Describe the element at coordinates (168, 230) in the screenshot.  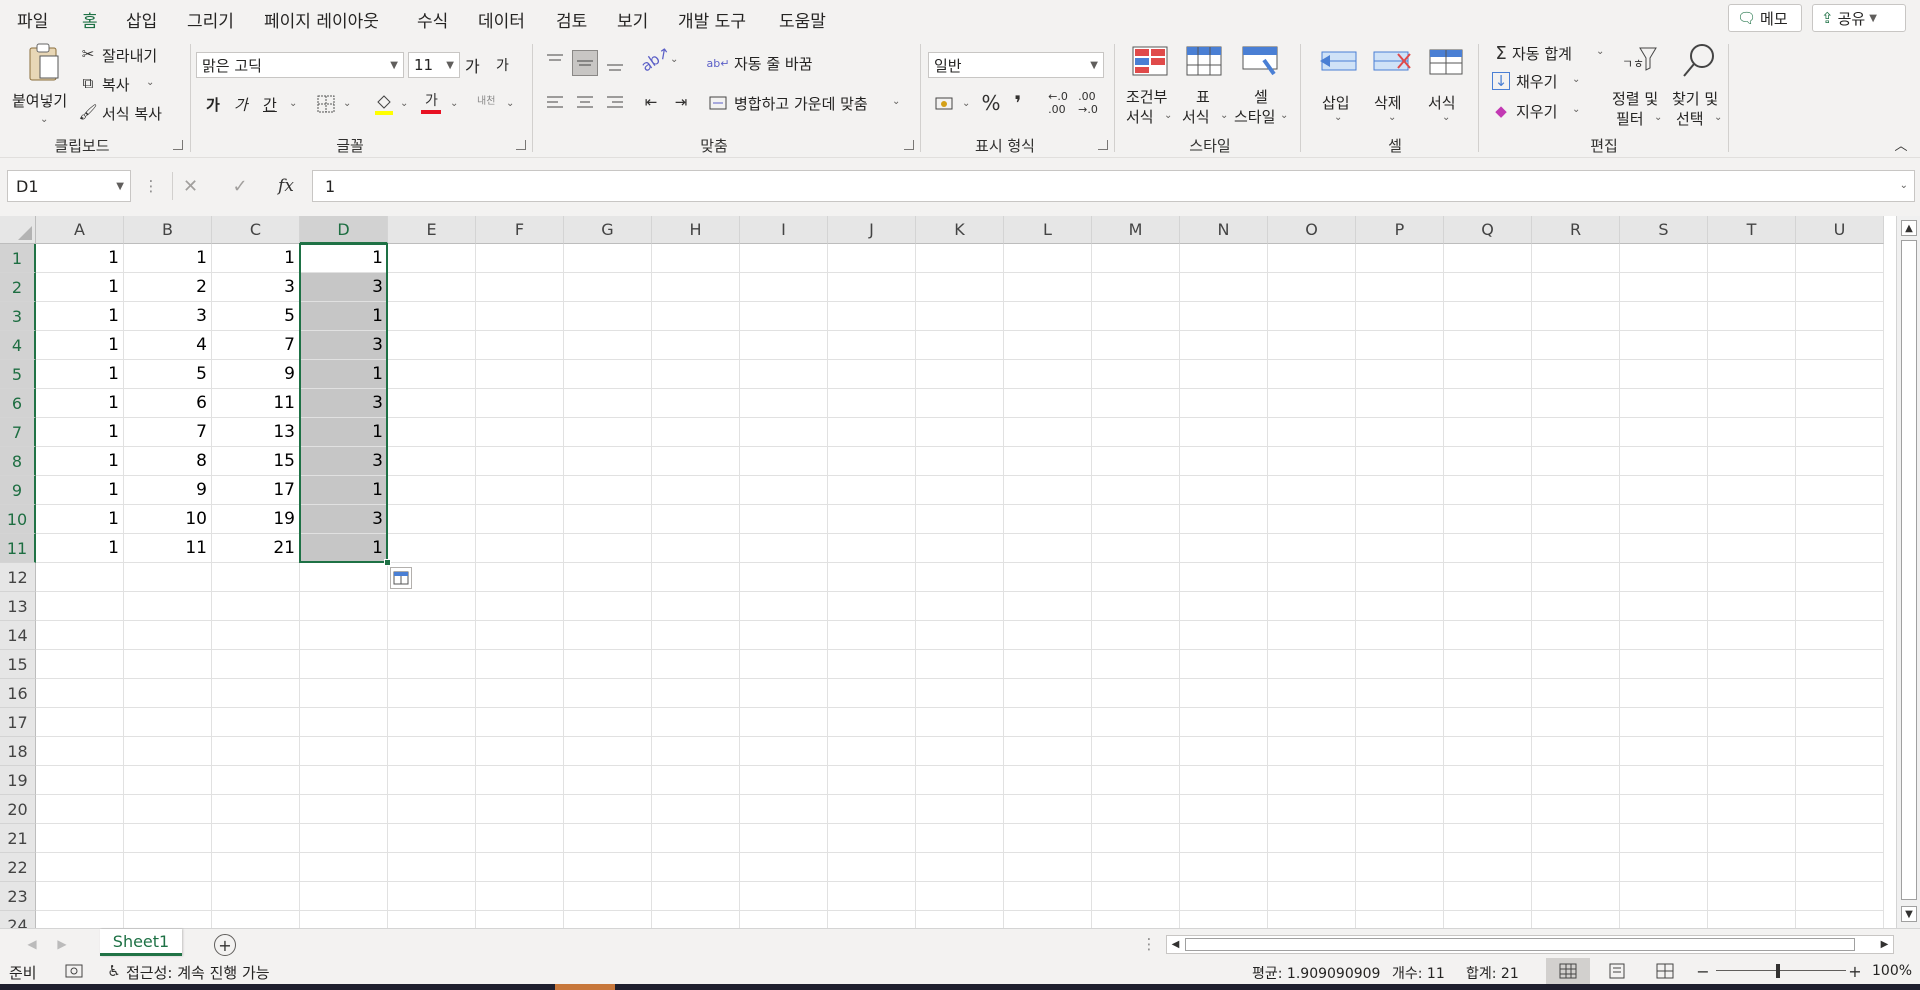
I see `column-header: B` at that location.